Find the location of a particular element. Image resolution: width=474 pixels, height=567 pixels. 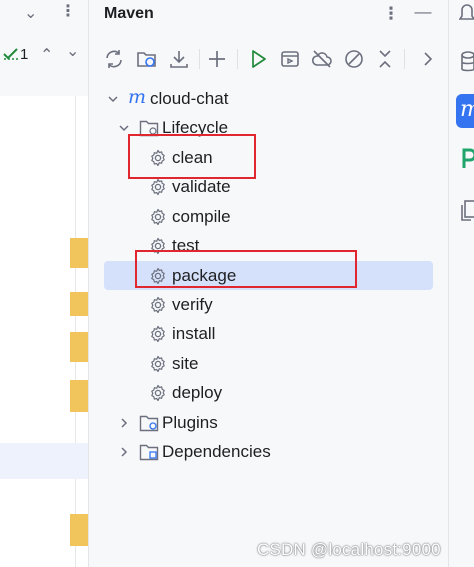

maven-toolbar is located at coordinates (268, 59).